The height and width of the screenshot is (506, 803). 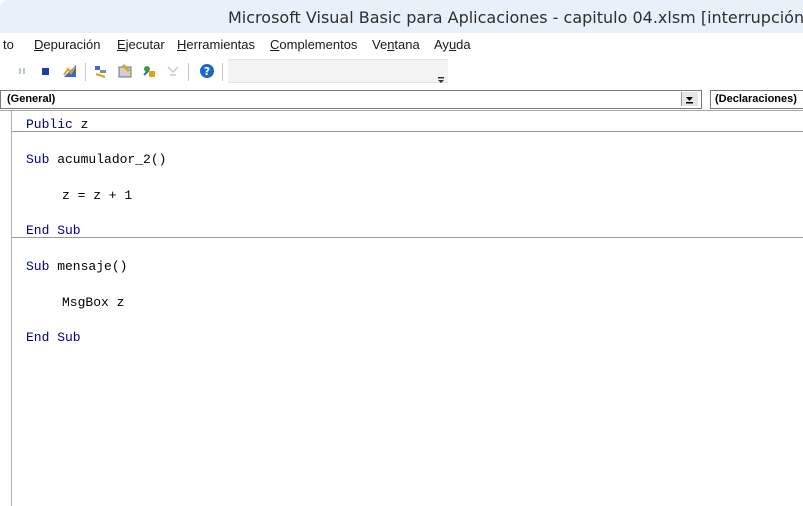 I want to click on menu-item-depuracion: Depuración, so click(x=67, y=44).